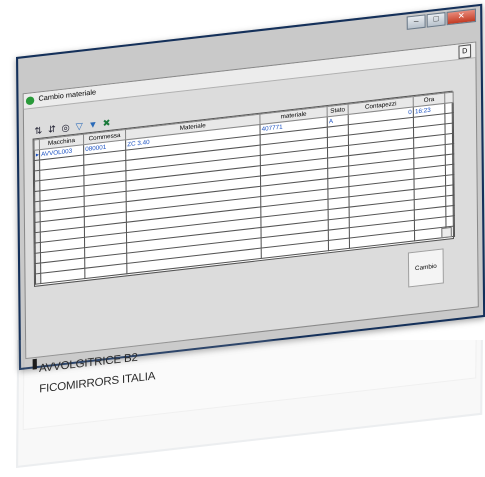 This screenshot has height=477, width=485. Describe the element at coordinates (88, 363) in the screenshot. I see `machine-name-label: AVVOLGITRICE B2` at that location.